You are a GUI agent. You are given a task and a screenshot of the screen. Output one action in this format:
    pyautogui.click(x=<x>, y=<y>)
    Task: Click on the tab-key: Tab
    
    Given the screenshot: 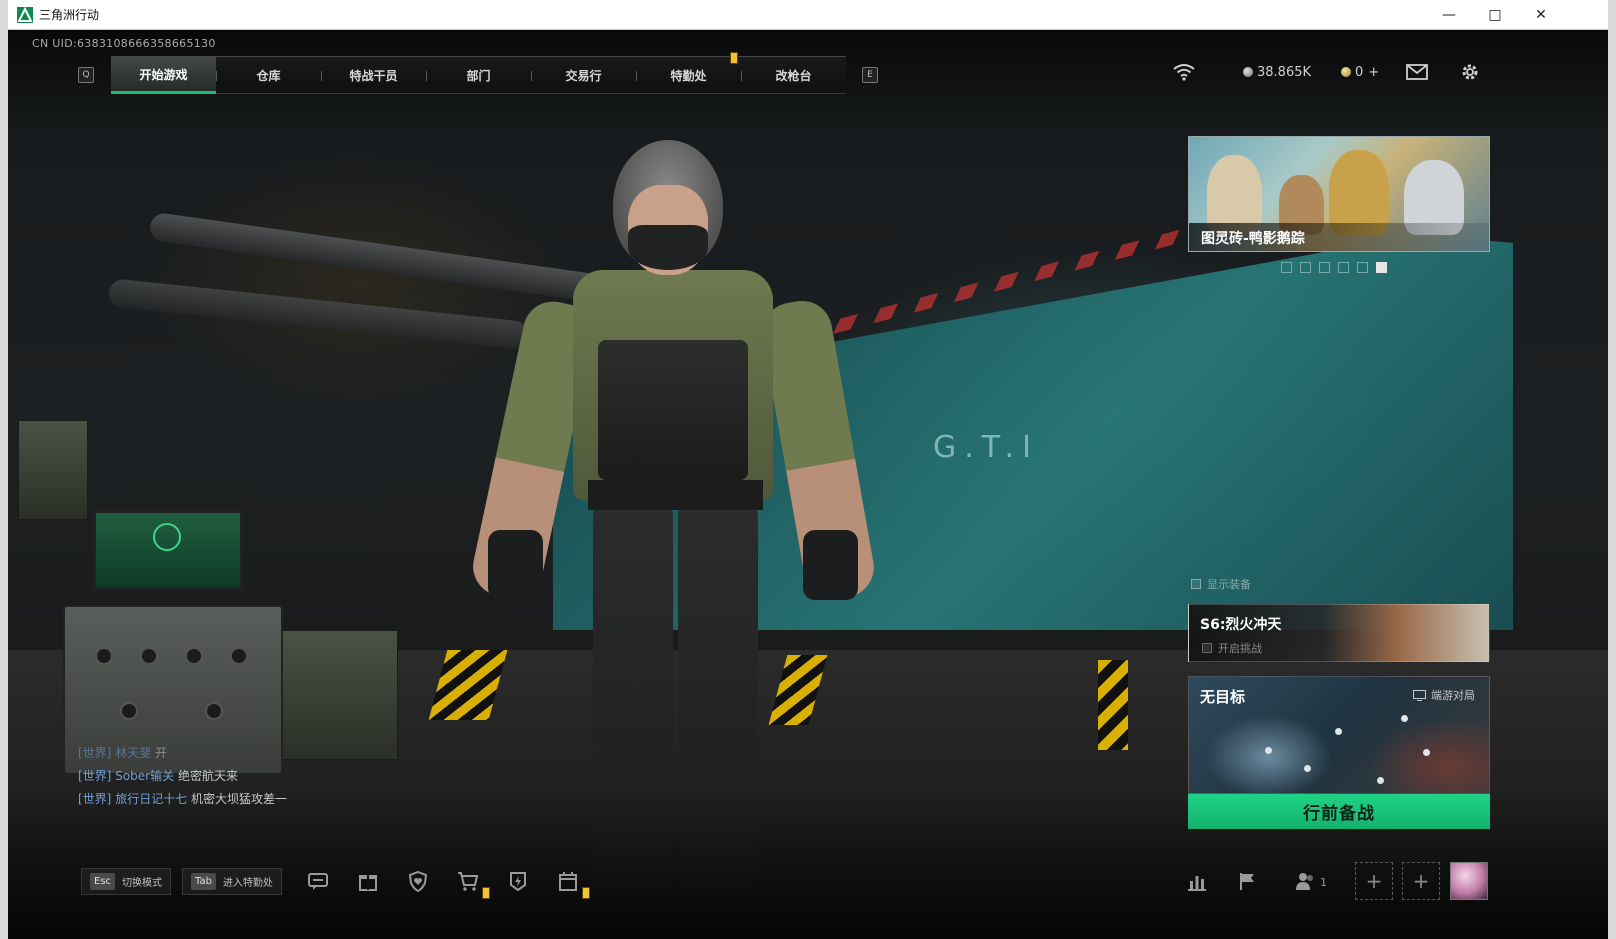 What is the action you would take?
    pyautogui.click(x=203, y=881)
    